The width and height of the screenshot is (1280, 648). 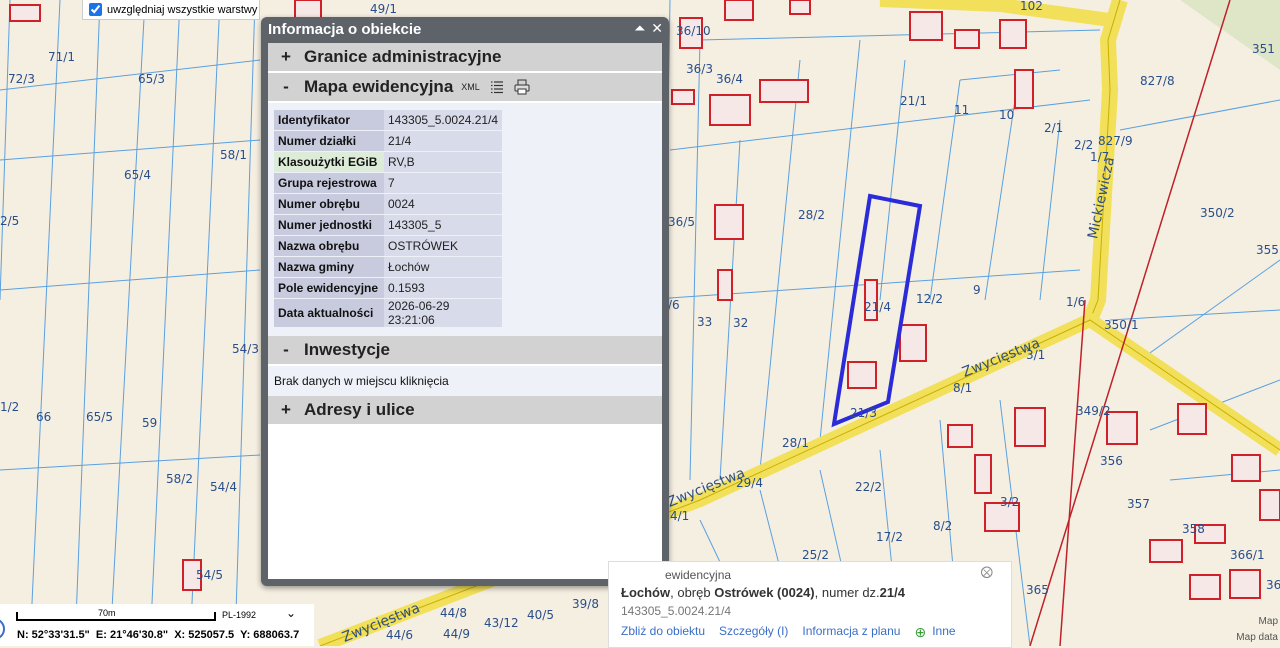 I want to click on attribution-map: Map, so click(x=1268, y=621).